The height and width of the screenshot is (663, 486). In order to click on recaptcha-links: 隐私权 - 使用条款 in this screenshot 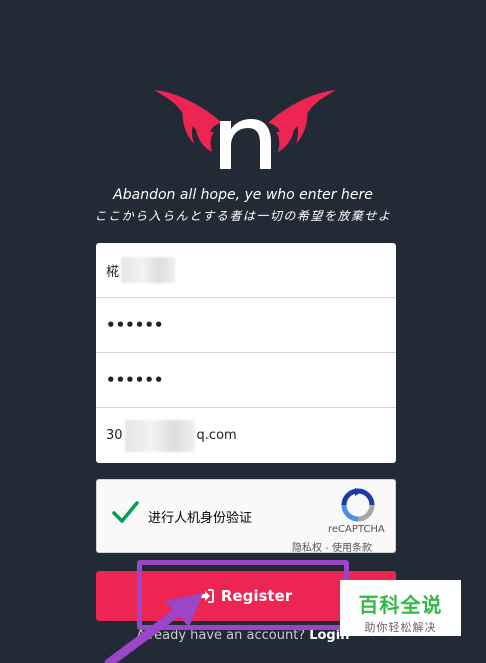, I will do `click(332, 546)`.